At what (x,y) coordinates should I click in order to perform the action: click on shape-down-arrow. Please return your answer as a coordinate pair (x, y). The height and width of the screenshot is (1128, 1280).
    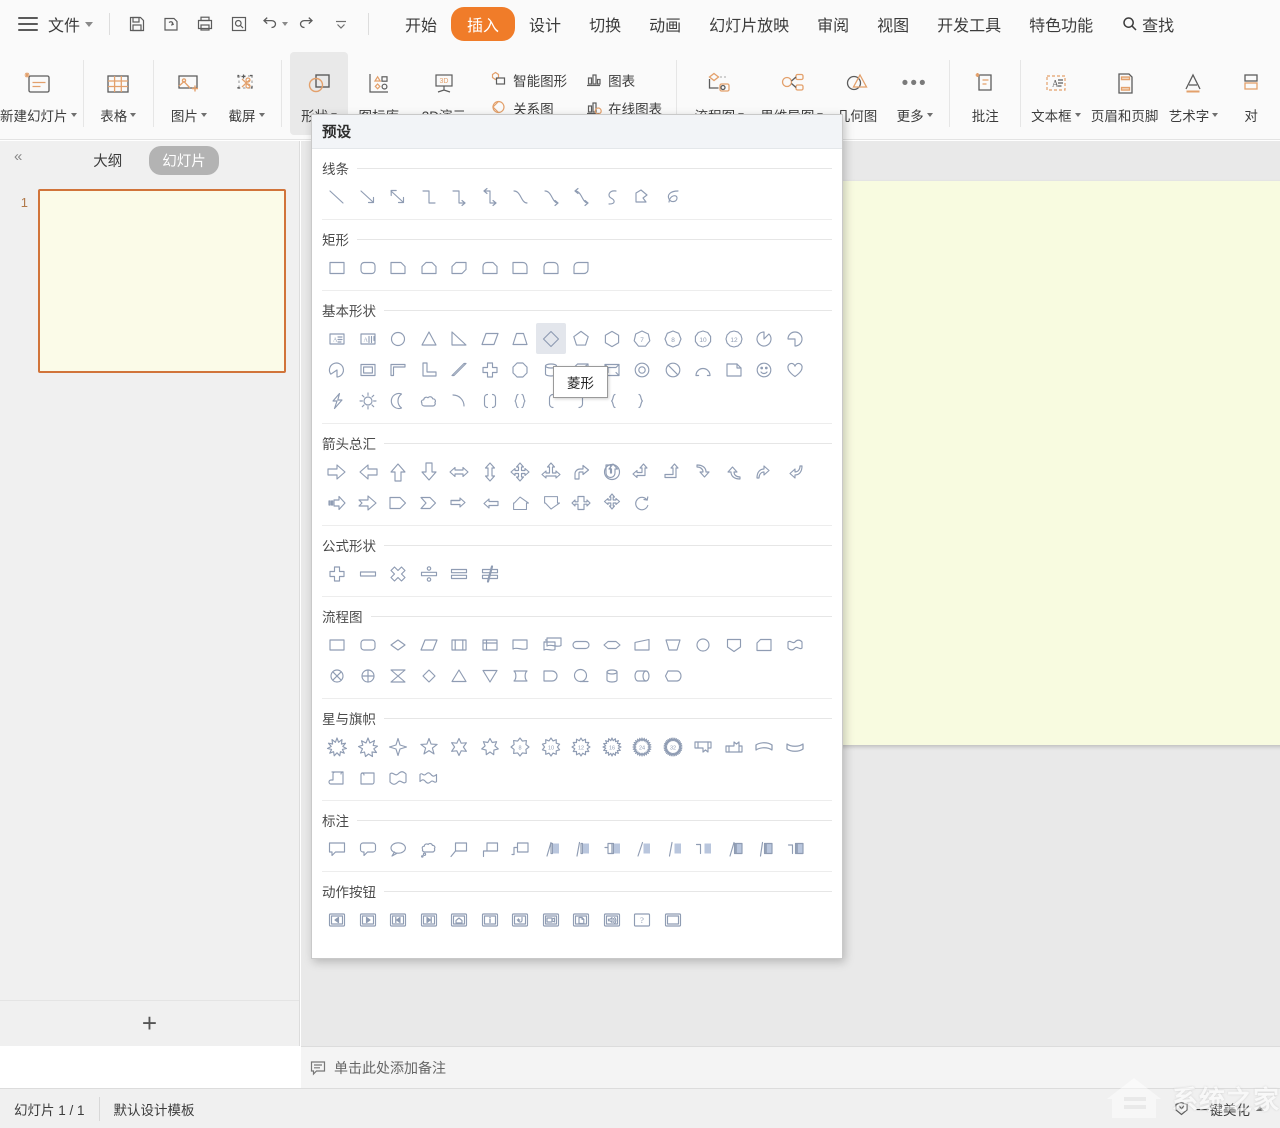
    Looking at the image, I should click on (429, 471).